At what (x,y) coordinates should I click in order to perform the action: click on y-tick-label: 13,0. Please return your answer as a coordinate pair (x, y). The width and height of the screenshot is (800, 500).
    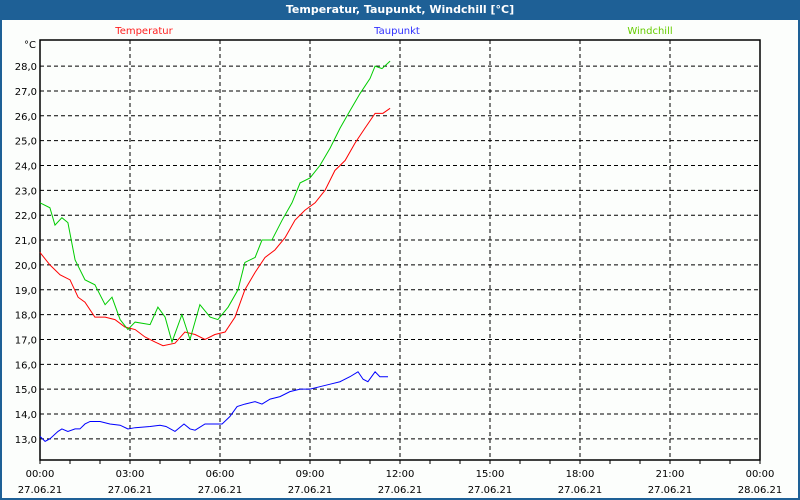
    Looking at the image, I should click on (26, 440).